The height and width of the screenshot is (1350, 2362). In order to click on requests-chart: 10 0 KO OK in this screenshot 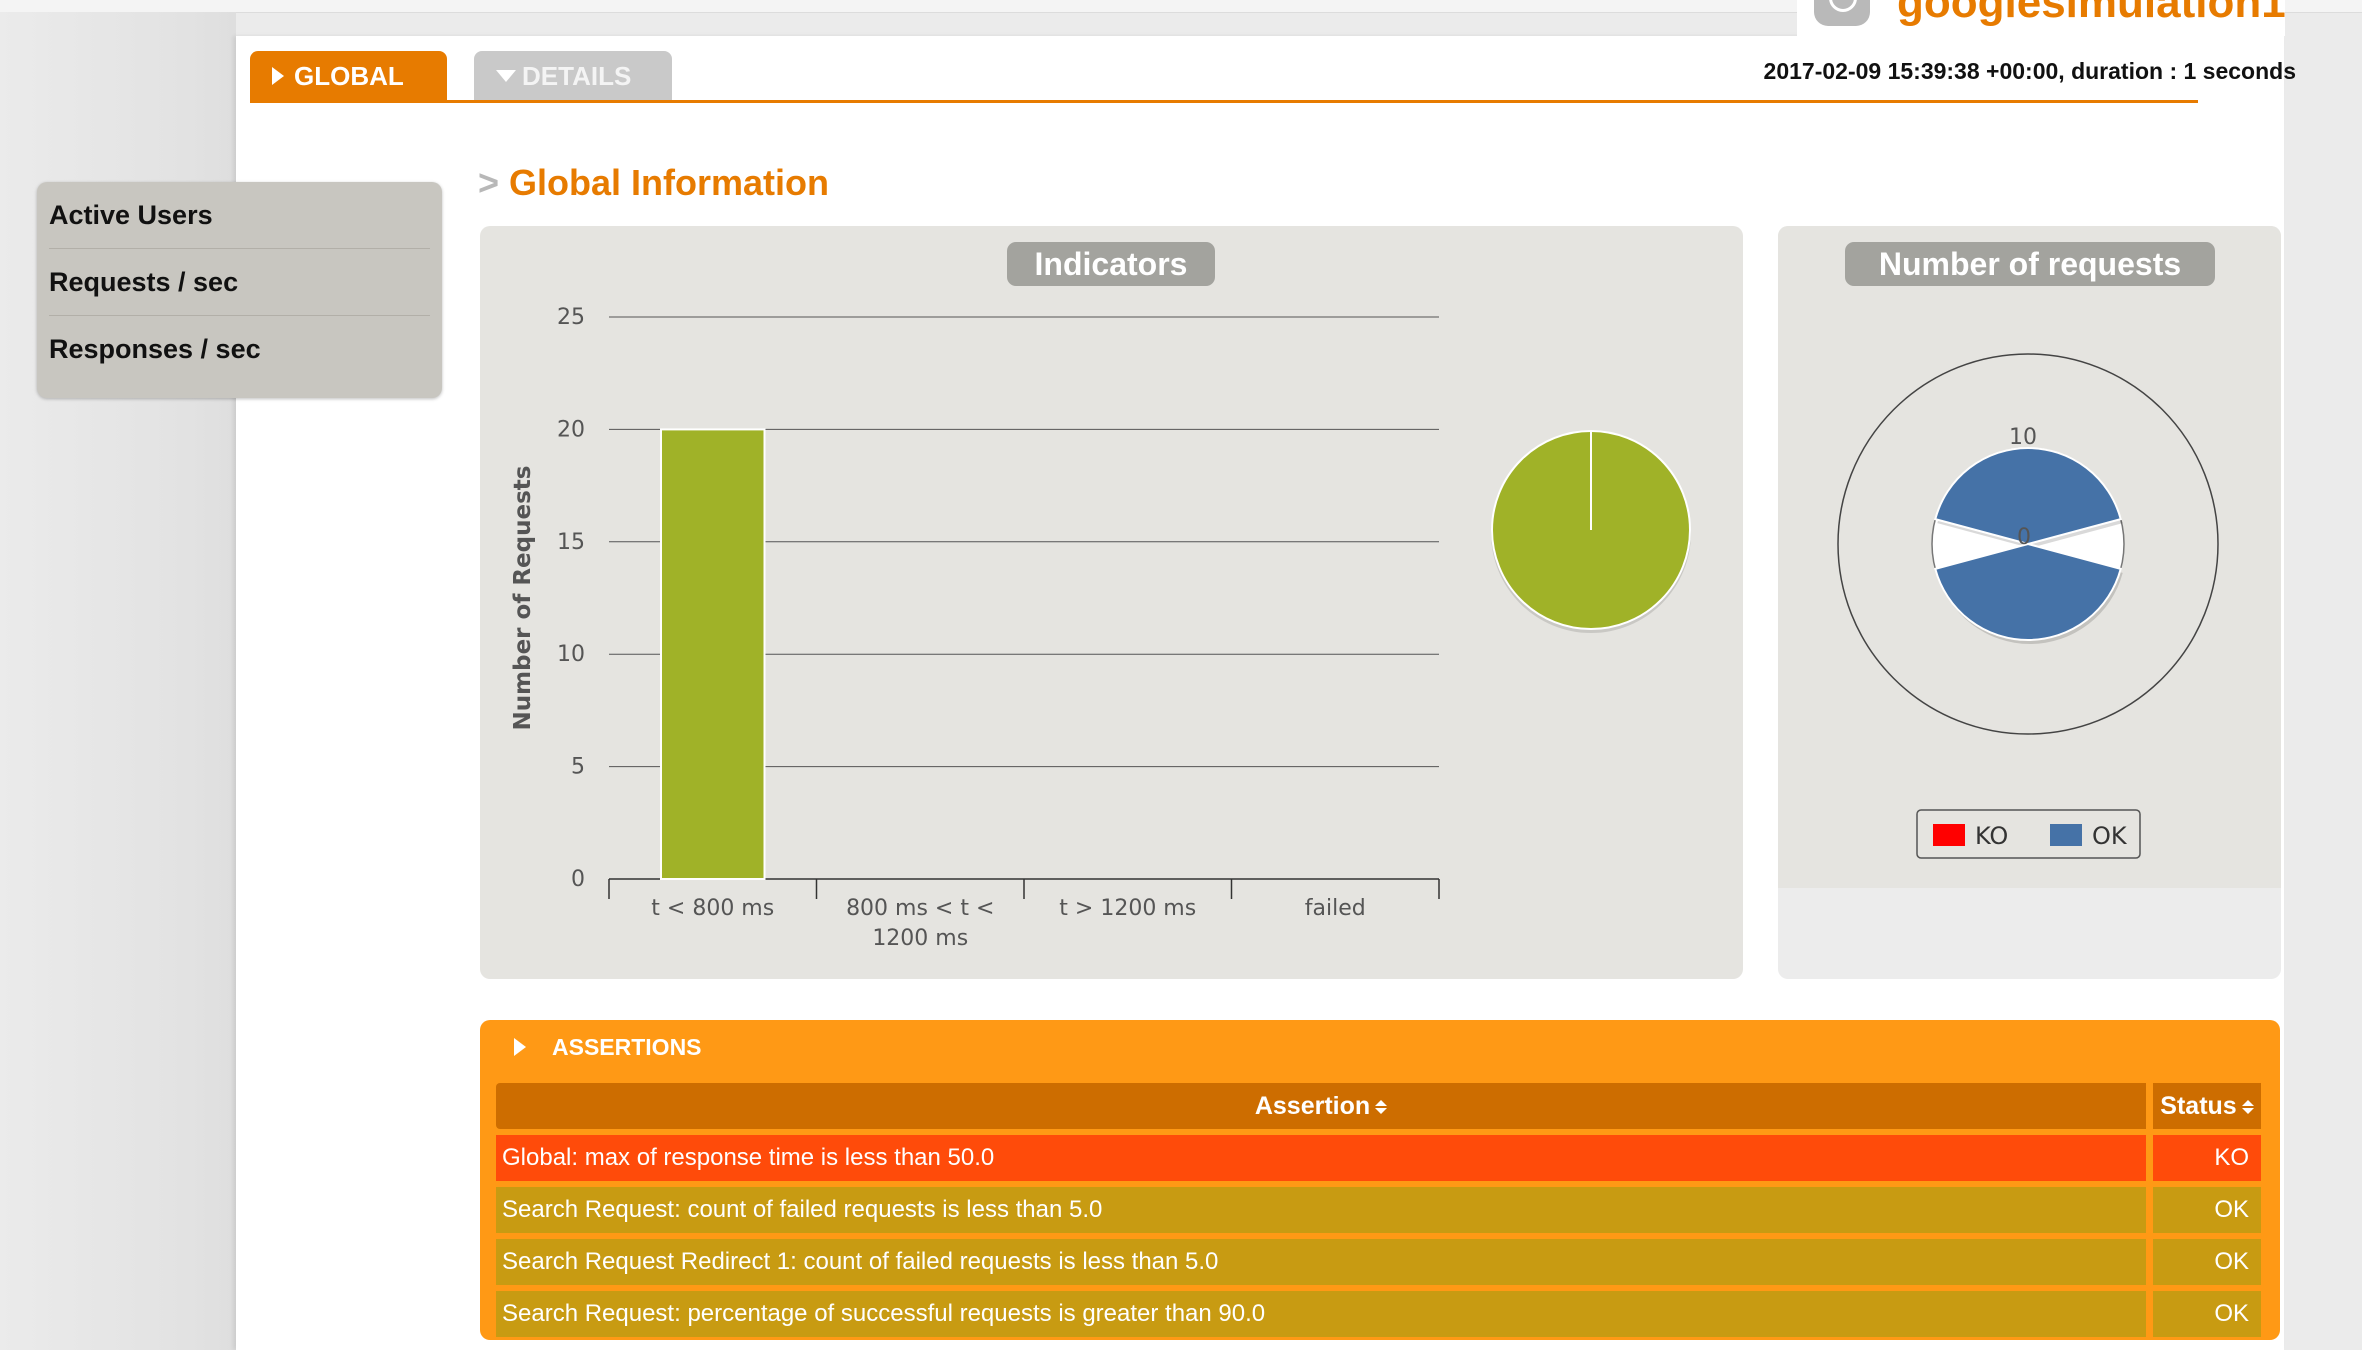, I will do `click(2028, 606)`.